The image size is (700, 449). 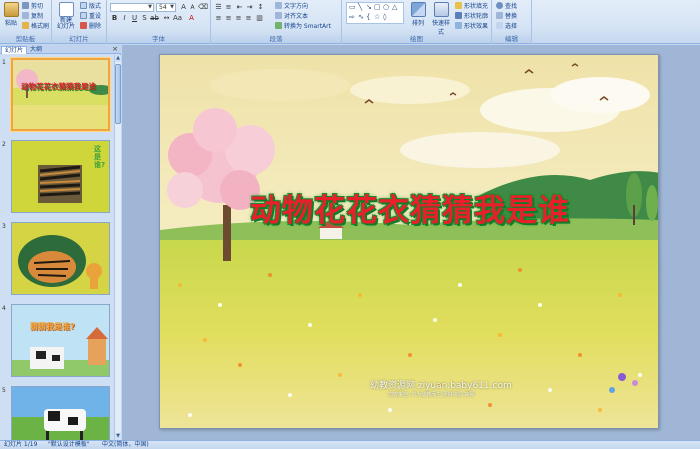 I want to click on clipboard-group-label: 剪贴板, so click(x=25, y=39).